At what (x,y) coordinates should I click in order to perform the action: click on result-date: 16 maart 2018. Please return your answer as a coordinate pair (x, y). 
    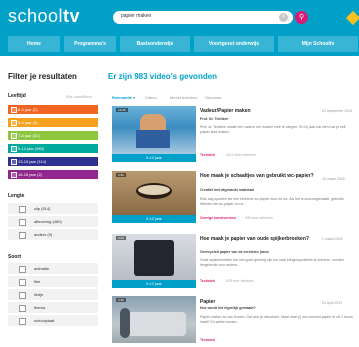
    Looking at the image, I should click on (333, 179).